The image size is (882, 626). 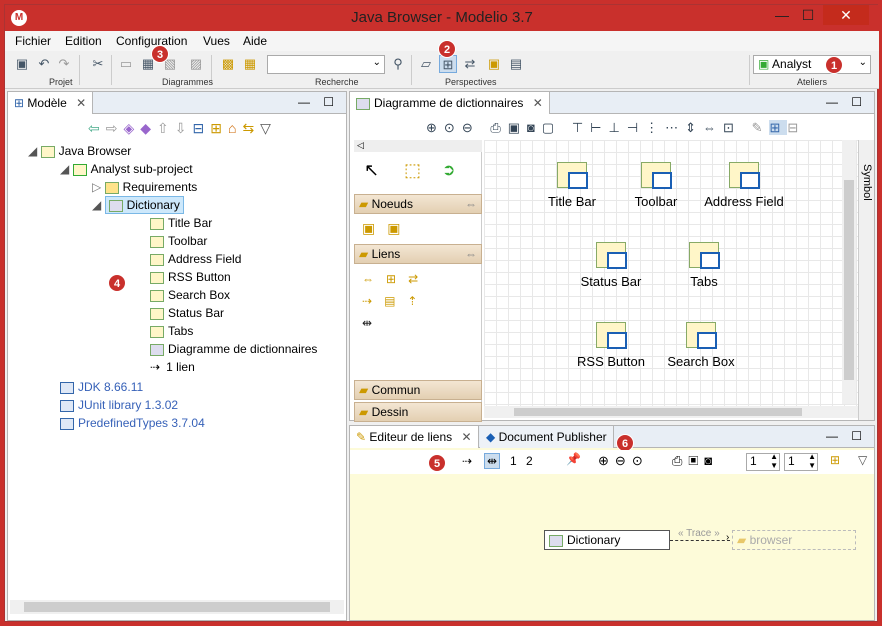 What do you see at coordinates (326, 64) in the screenshot?
I see `search-combo: ⌄` at bounding box center [326, 64].